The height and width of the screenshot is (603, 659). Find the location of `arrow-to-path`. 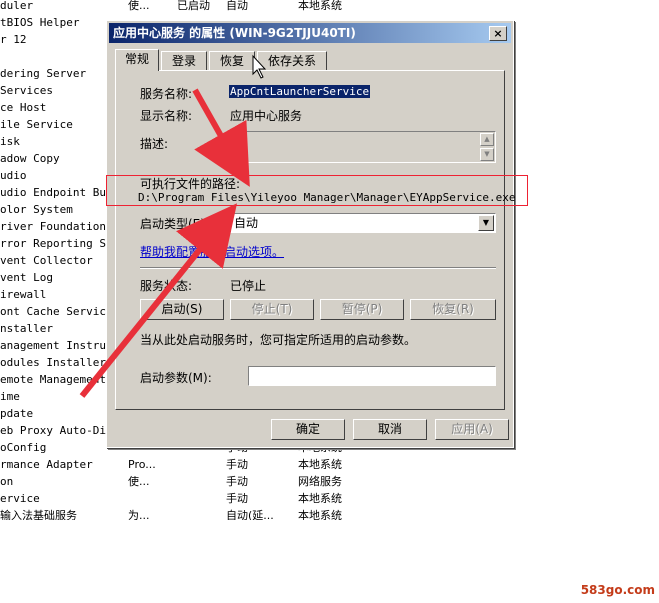

arrow-to-path is located at coordinates (221, 137).